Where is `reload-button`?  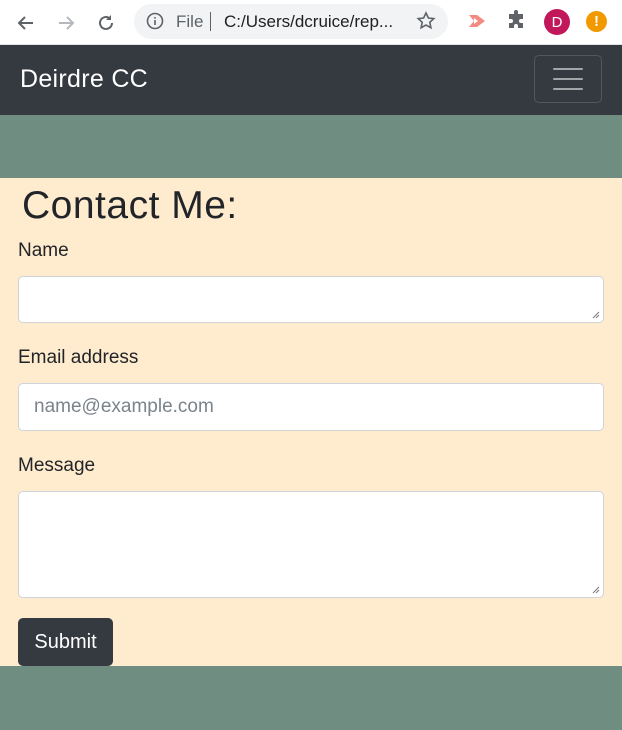
reload-button is located at coordinates (106, 23).